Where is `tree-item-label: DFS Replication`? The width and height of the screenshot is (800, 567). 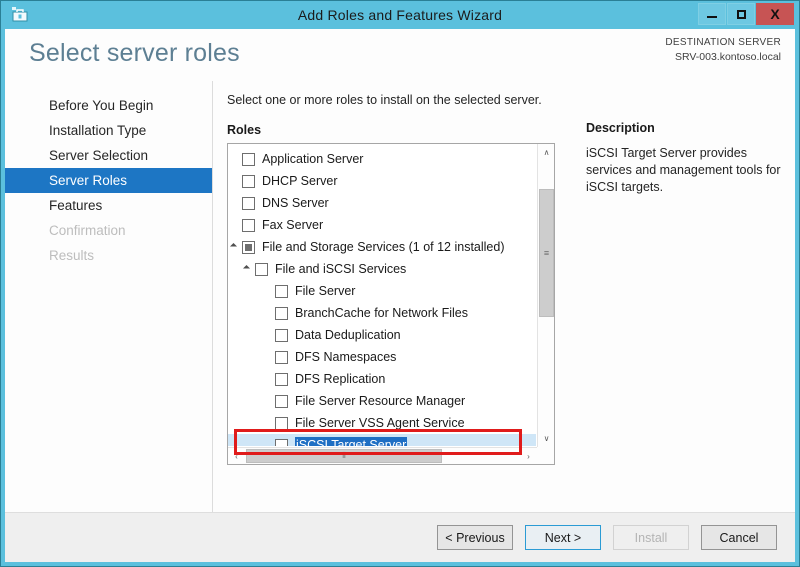
tree-item-label: DFS Replication is located at coordinates (340, 379).